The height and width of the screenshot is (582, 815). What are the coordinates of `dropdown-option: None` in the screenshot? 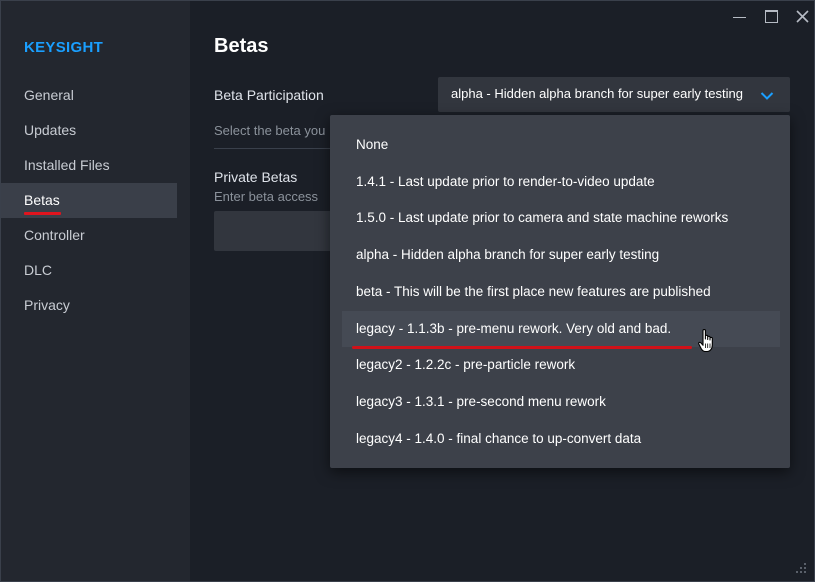 It's located at (561, 145).